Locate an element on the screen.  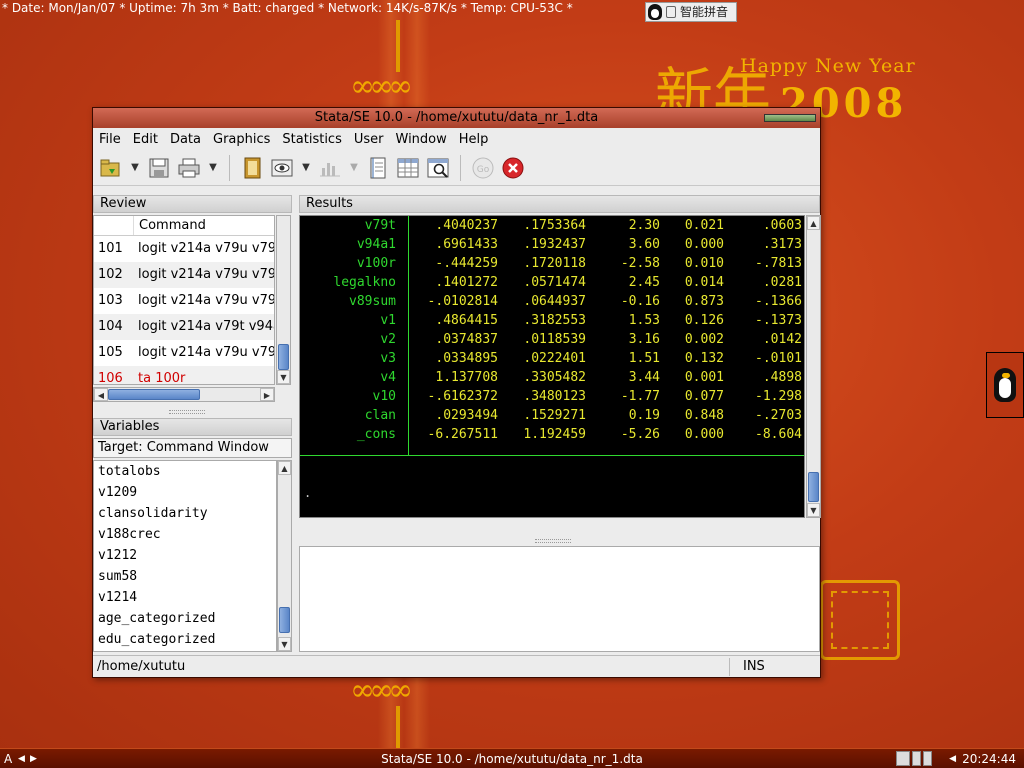
clock: 20:24:44 is located at coordinates (989, 759).